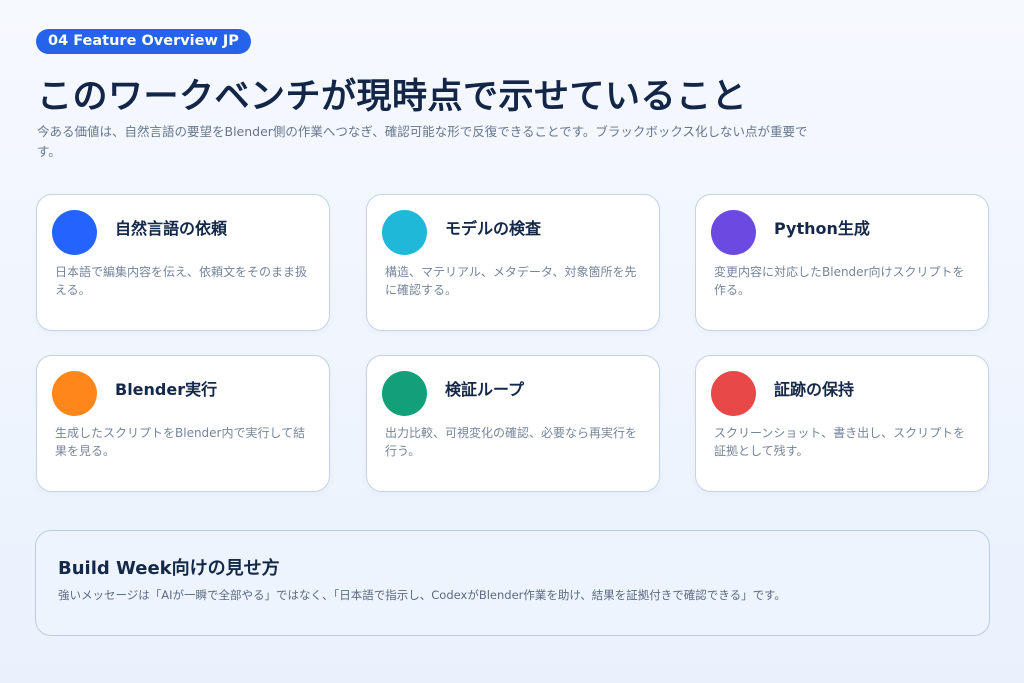  Describe the element at coordinates (511, 281) in the screenshot. I see `feature-card-description: 構造、マテリアル、メタデータ、対象箇所を先に確認する。` at that location.